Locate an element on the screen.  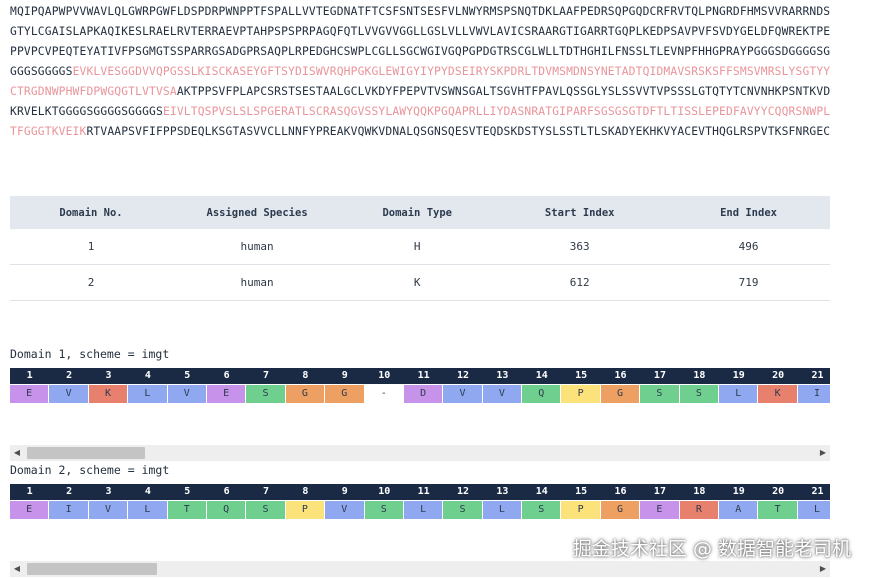
cell-domain-no: 2 is located at coordinates (91, 282).